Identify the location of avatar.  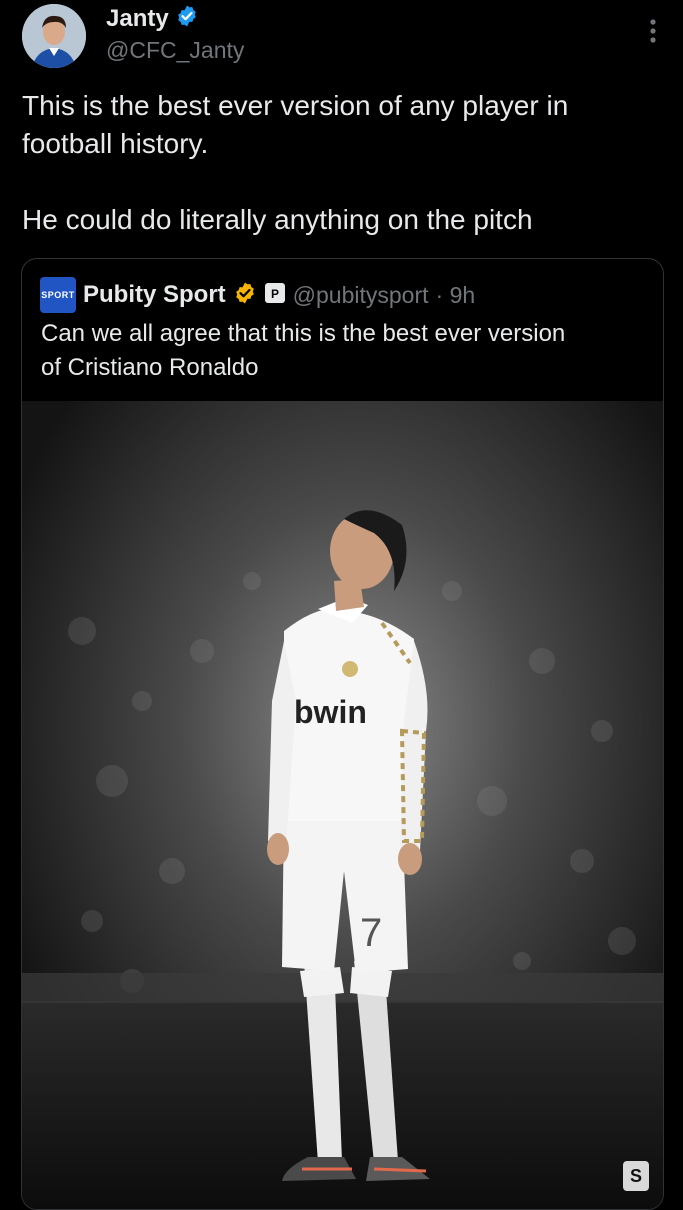
(54, 36).